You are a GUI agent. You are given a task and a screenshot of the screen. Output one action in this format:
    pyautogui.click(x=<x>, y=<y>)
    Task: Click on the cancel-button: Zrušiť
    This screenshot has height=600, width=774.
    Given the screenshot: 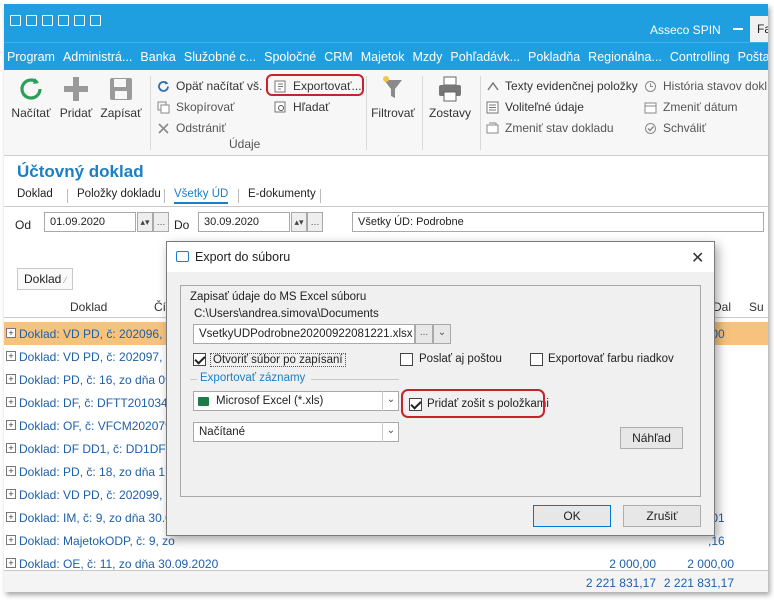 What is the action you would take?
    pyautogui.click(x=662, y=516)
    